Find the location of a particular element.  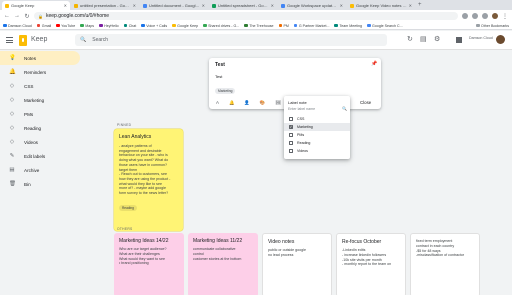

pinned-section-label: PINNED is located at coordinates (124, 125).